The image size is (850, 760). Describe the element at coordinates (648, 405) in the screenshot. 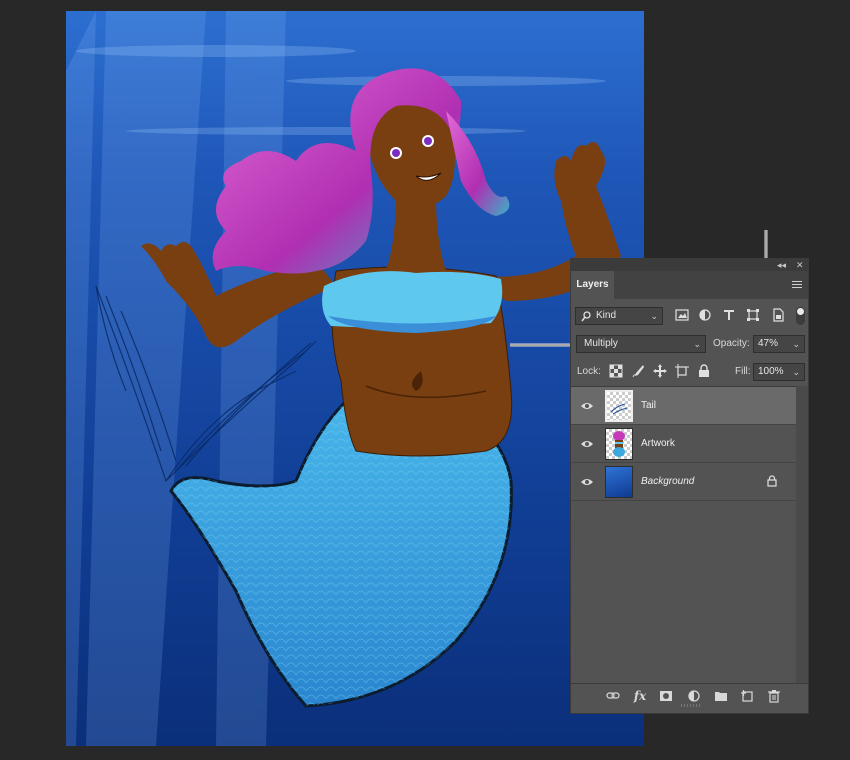

I see `layer-name: Tail` at that location.